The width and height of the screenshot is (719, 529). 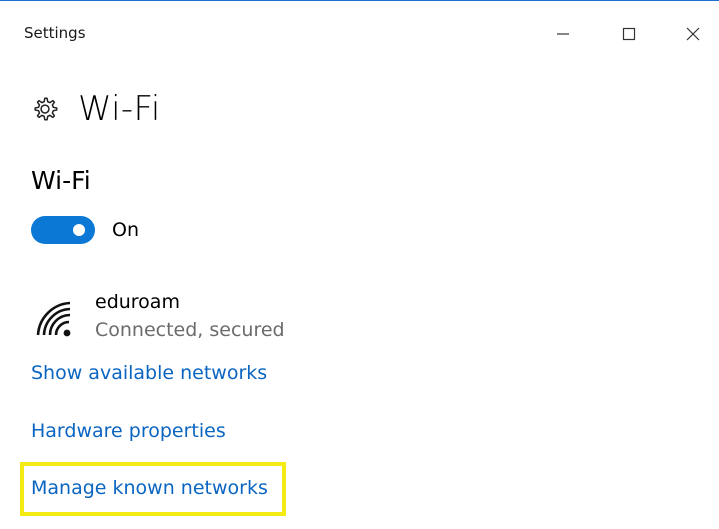 I want to click on gear-icon, so click(x=46, y=109).